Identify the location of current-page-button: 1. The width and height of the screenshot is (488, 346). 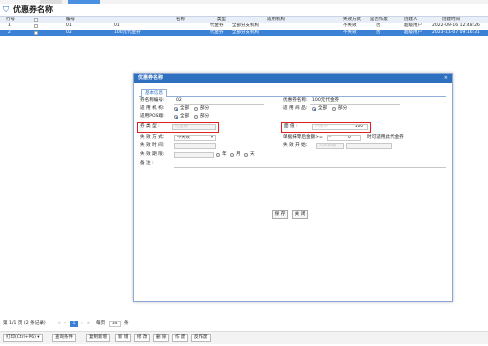
(74, 324).